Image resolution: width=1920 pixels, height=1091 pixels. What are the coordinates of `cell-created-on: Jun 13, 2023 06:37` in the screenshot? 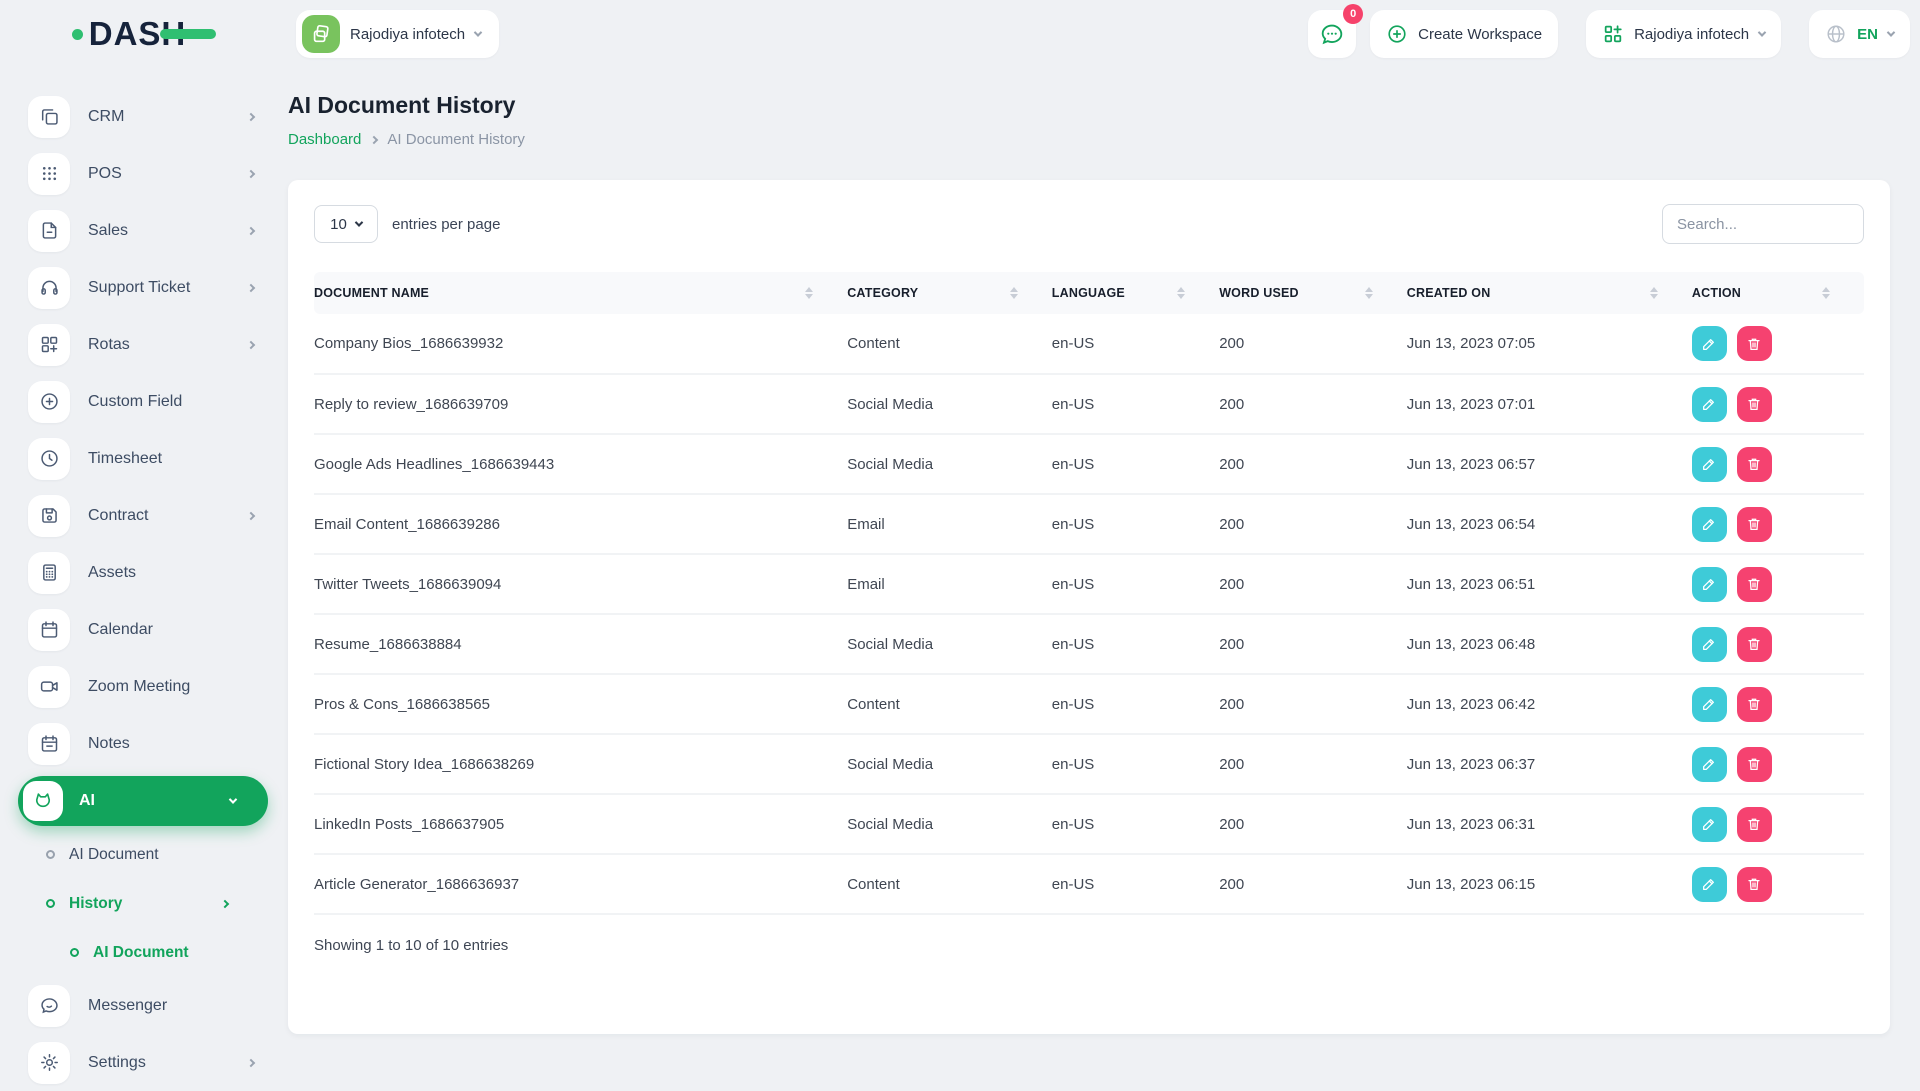 It's located at (1549, 764).